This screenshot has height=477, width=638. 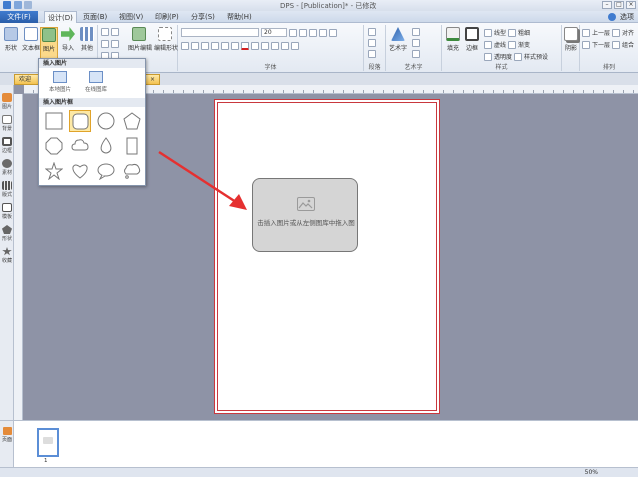 What do you see at coordinates (225, 46) in the screenshot?
I see `superscript-icon` at bounding box center [225, 46].